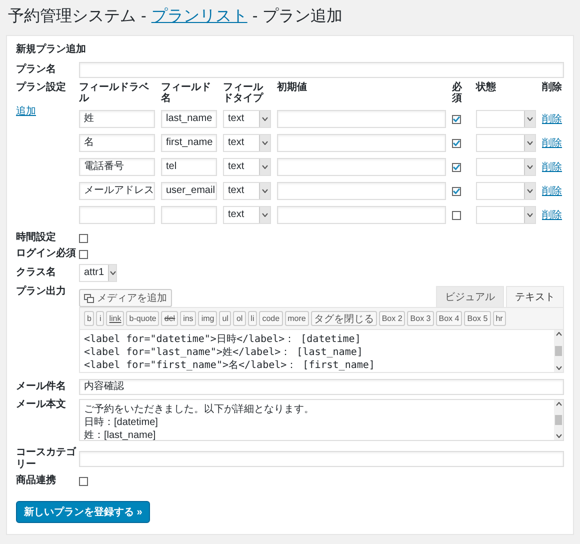  I want to click on text-line: <label for="last_name">姓</label>： [last_name], so click(224, 352).